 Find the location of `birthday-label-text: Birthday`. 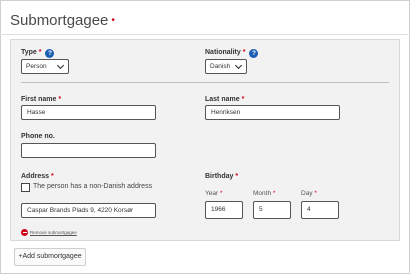

birthday-label-text: Birthday is located at coordinates (219, 176).